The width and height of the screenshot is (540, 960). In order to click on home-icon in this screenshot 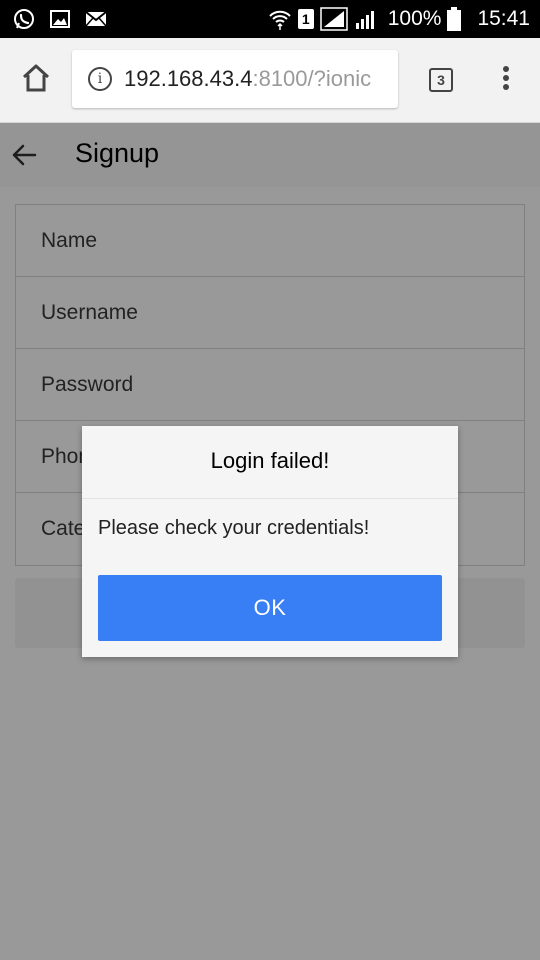, I will do `click(36, 78)`.